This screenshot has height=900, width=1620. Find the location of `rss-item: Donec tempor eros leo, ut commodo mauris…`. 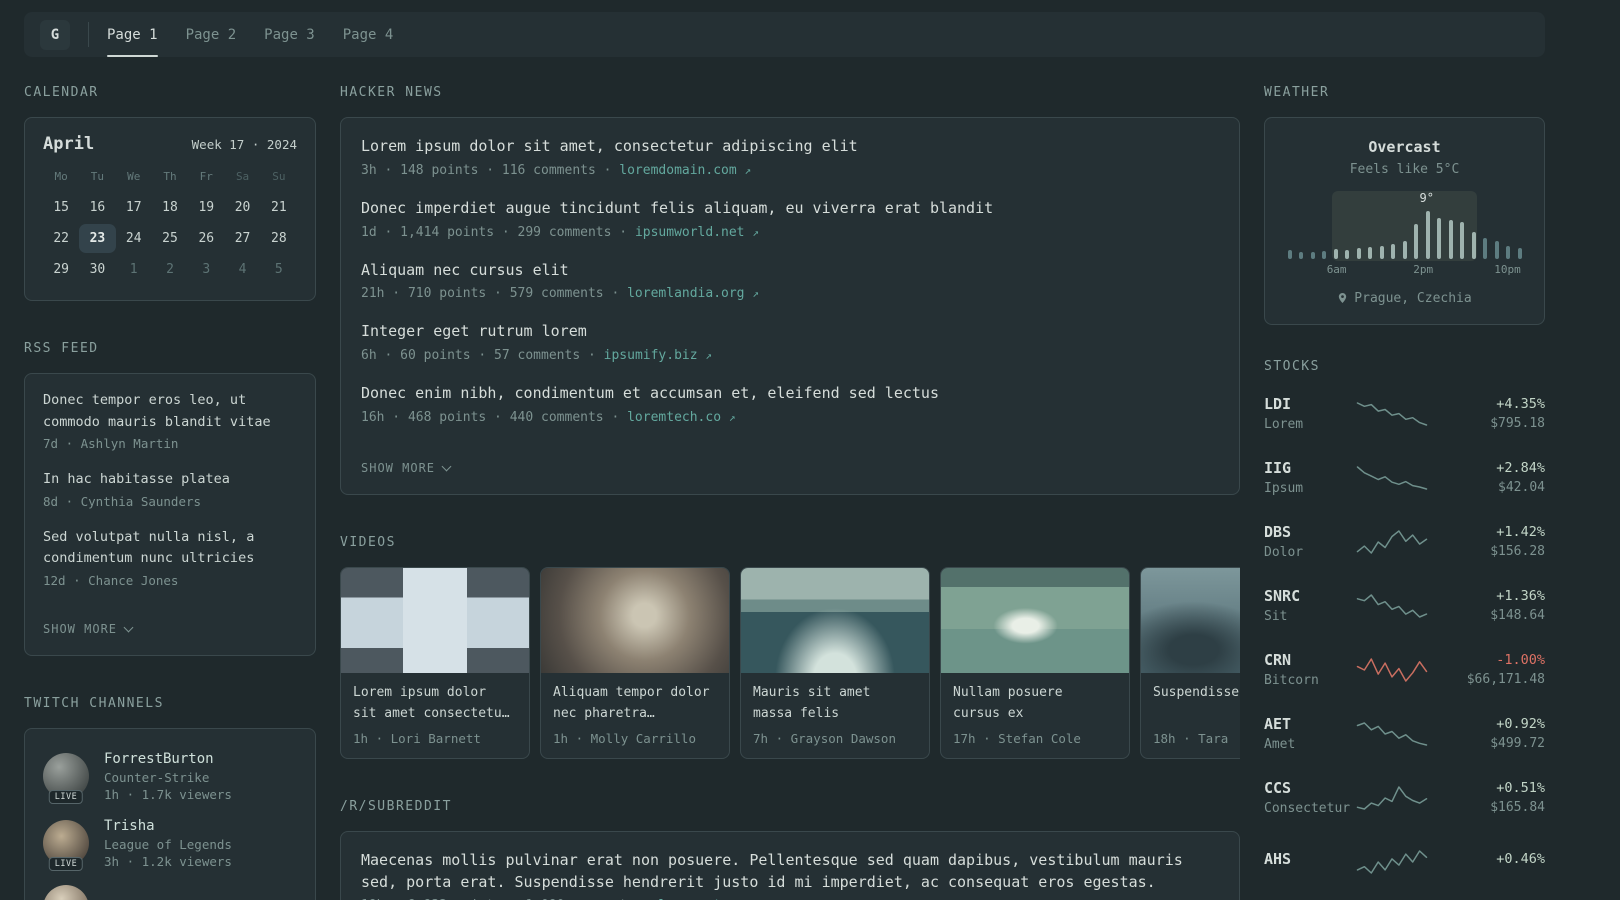

rss-item: Donec tempor eros leo, ut commodo mauris… is located at coordinates (170, 420).